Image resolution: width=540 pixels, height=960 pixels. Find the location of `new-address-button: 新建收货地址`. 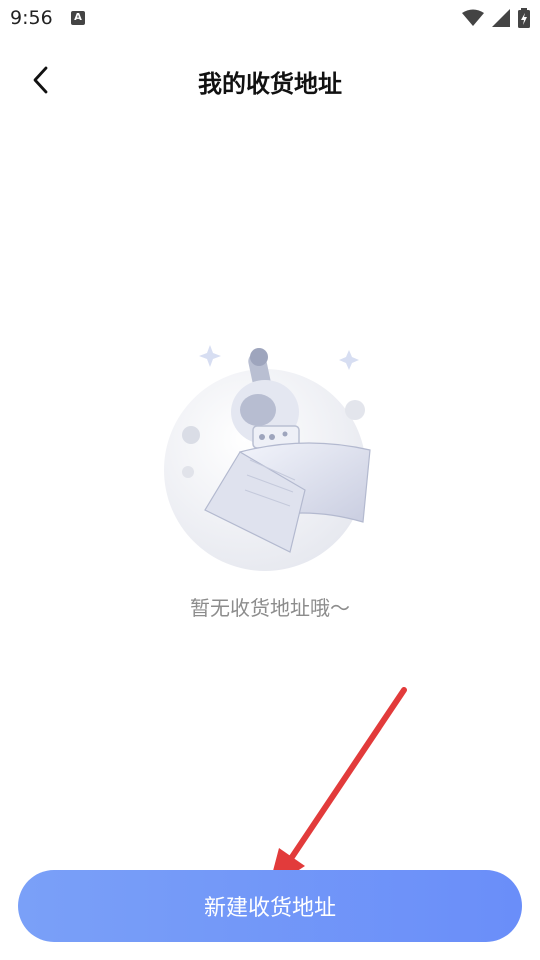

new-address-button: 新建收货地址 is located at coordinates (270, 906).